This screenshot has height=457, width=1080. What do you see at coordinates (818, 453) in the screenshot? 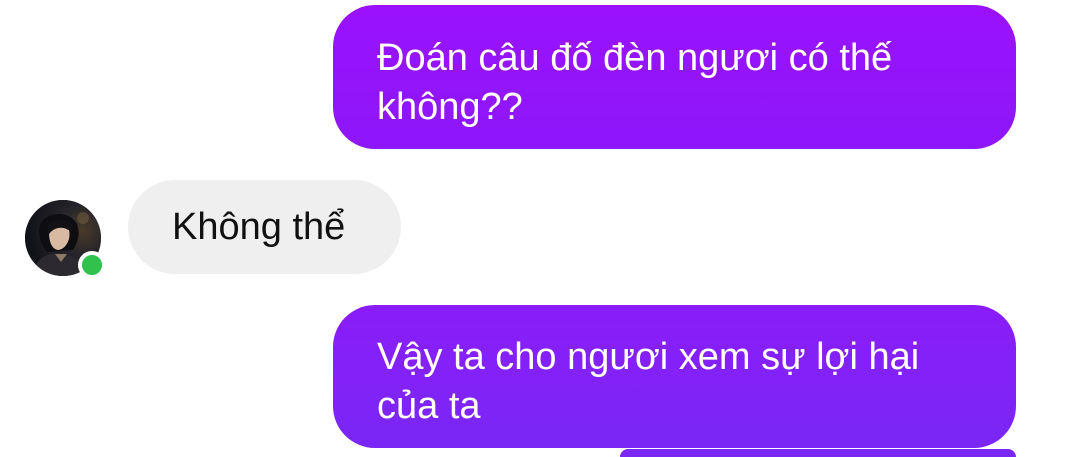
I see `next-message-bubble-edge` at bounding box center [818, 453].